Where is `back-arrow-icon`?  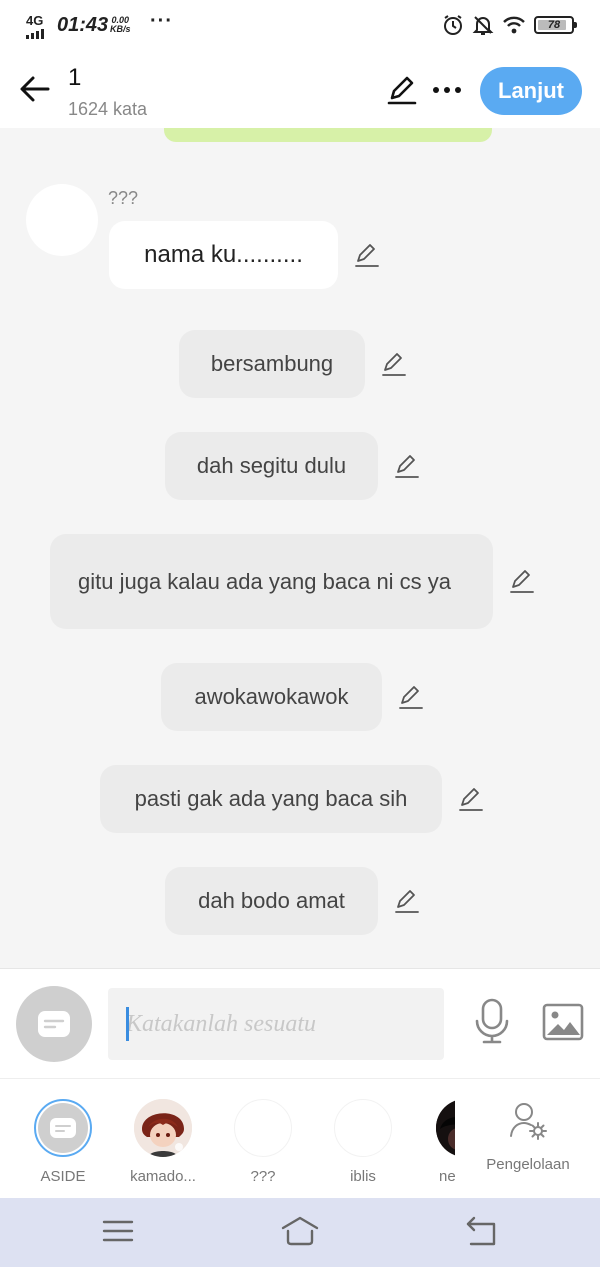 back-arrow-icon is located at coordinates (35, 89).